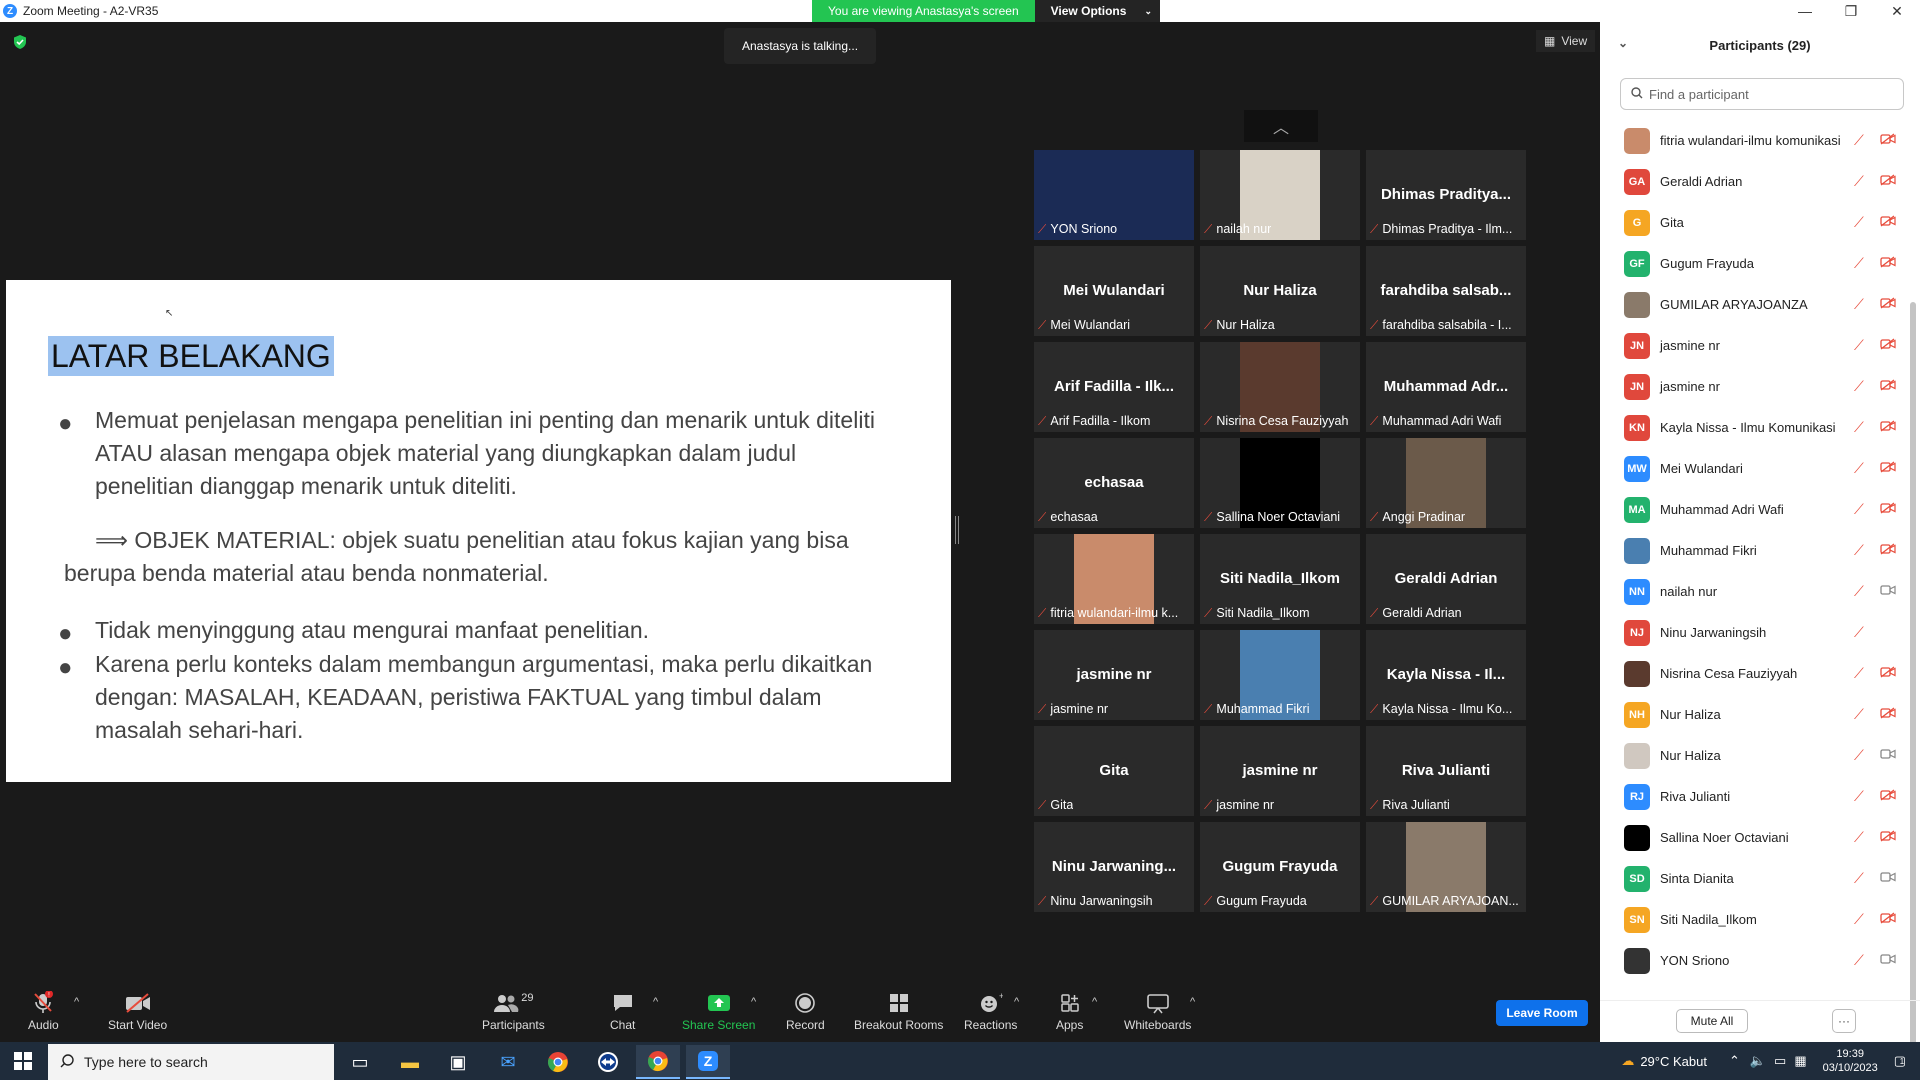 The width and height of the screenshot is (1920, 1080). I want to click on video-tile: Riva Julianti ⟋ Riva Julianti, so click(1446, 771).